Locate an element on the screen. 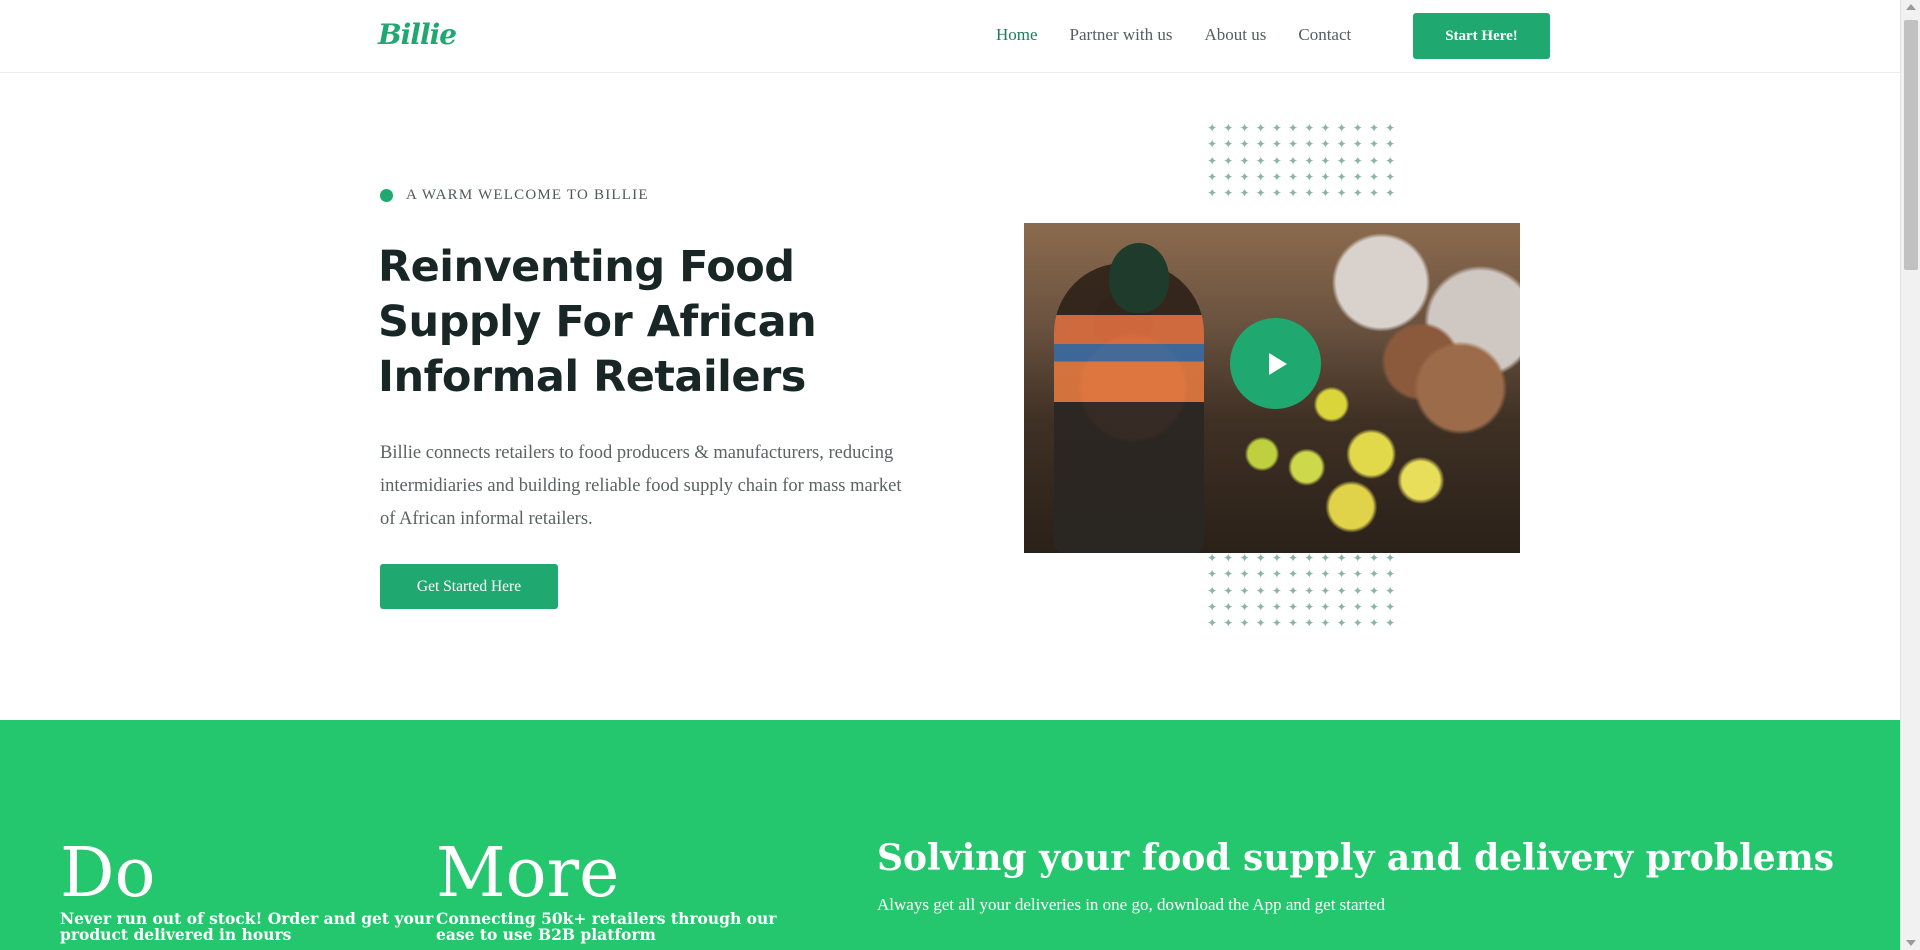  nav-item-home: Home is located at coordinates (1017, 35).